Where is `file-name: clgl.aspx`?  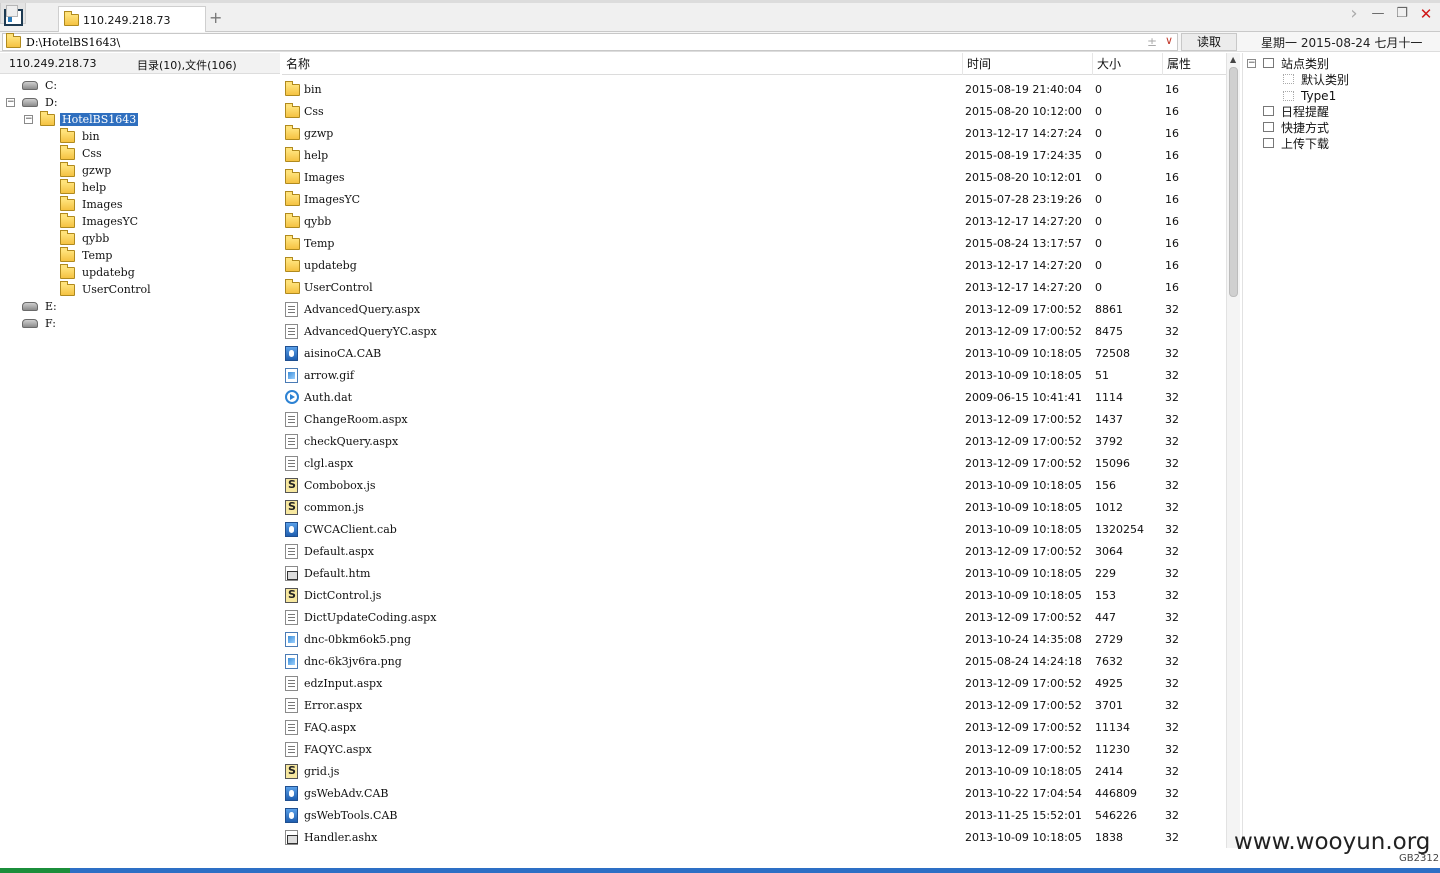 file-name: clgl.aspx is located at coordinates (329, 463).